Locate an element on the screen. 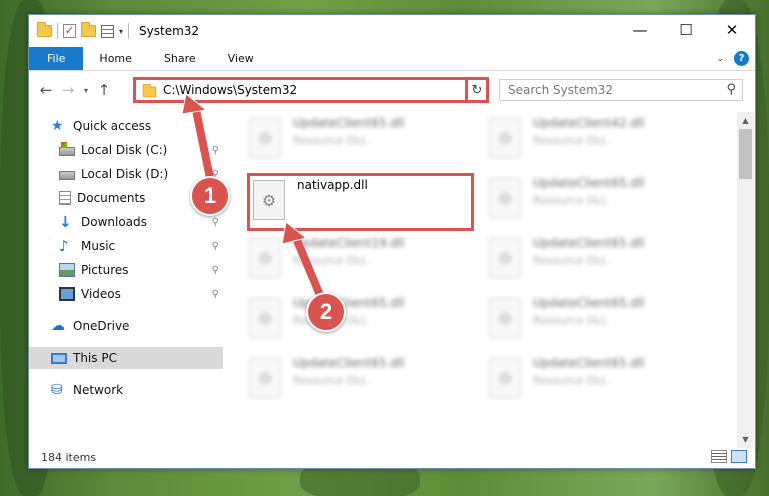 This screenshot has width=769, height=496. step-1-badge: 1 is located at coordinates (210, 196).